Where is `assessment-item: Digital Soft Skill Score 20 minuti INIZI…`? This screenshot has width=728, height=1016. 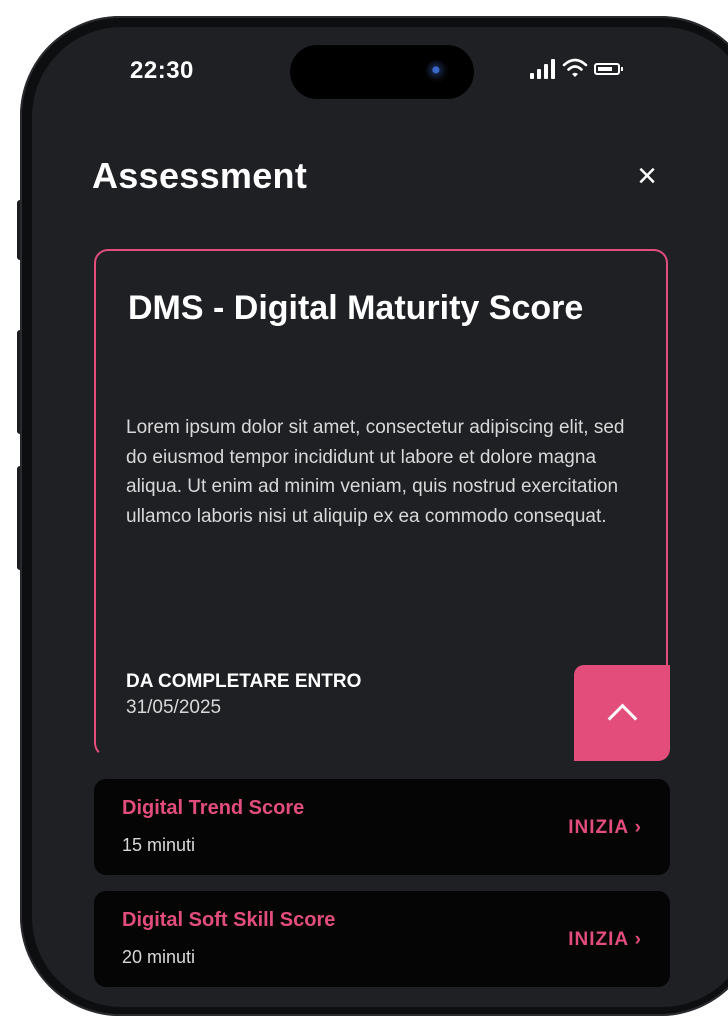 assessment-item: Digital Soft Skill Score 20 minuti INIZI… is located at coordinates (382, 939).